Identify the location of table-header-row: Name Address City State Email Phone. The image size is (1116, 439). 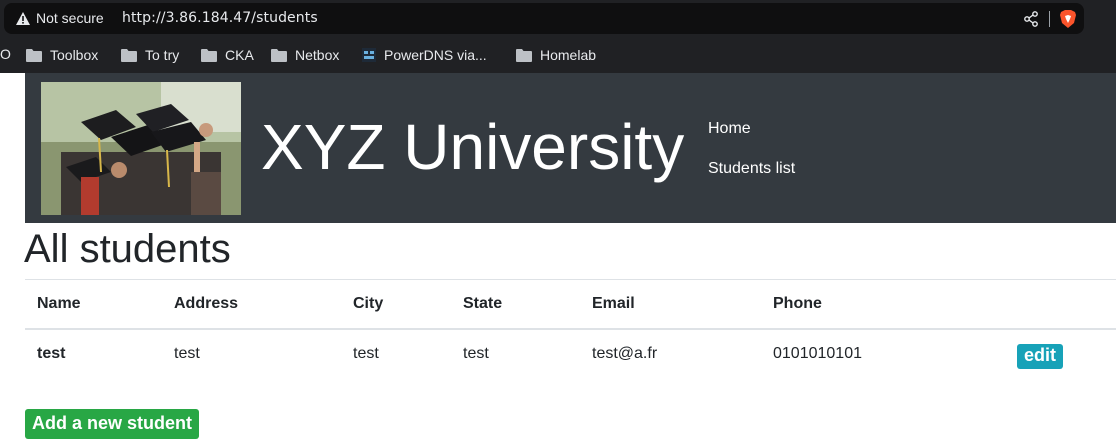
(570, 304).